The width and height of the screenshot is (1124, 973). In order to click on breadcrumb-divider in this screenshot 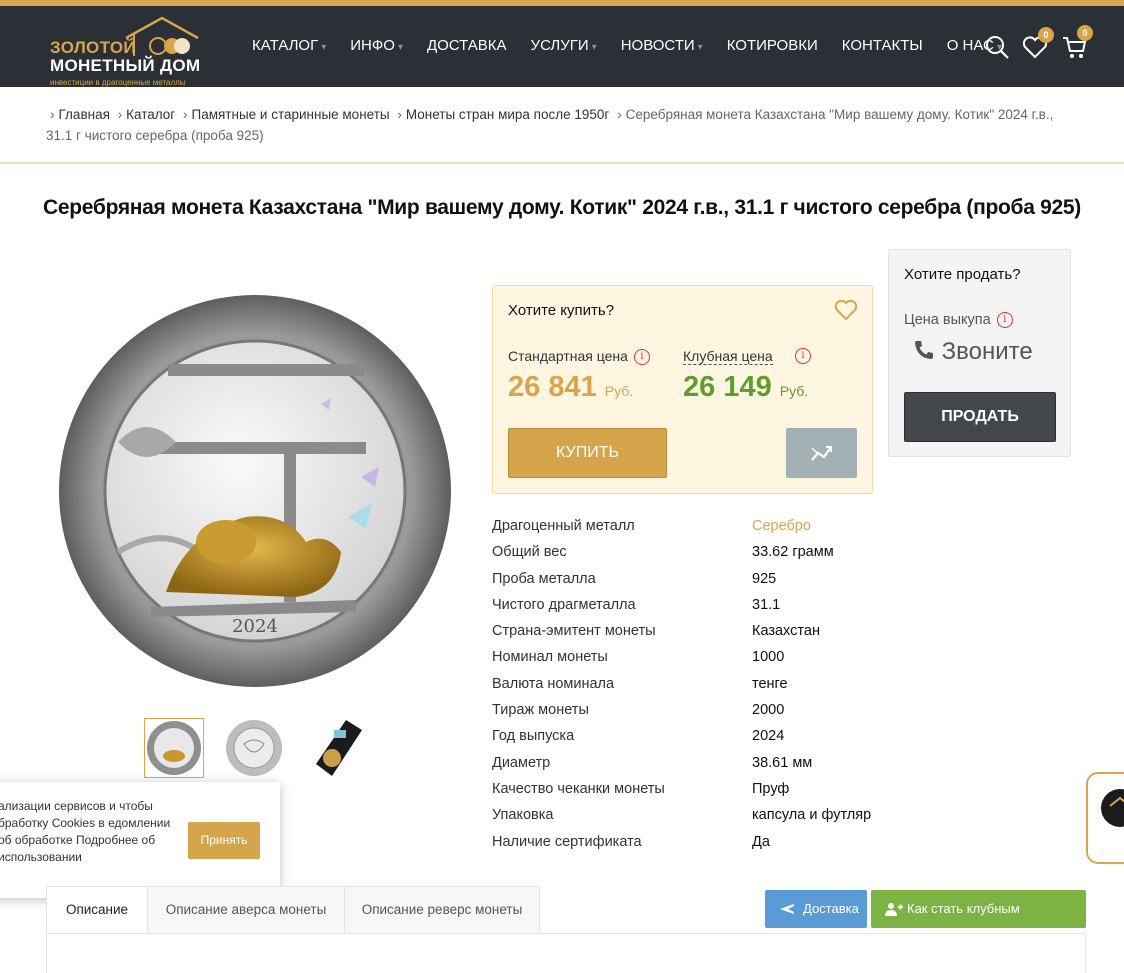, I will do `click(562, 163)`.